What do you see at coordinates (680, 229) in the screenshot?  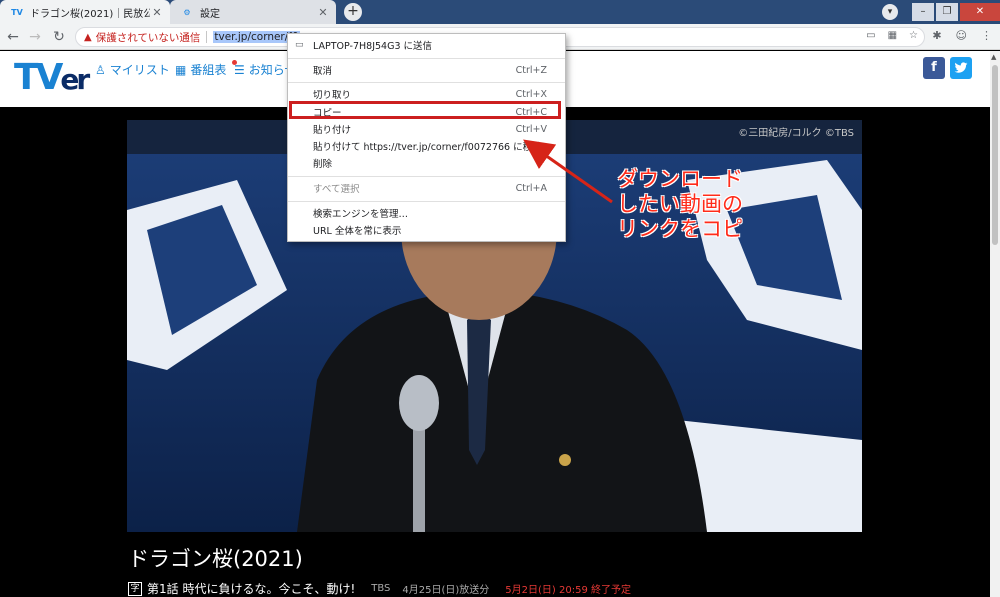 I see `annotation-line: リンクをコピ` at bounding box center [680, 229].